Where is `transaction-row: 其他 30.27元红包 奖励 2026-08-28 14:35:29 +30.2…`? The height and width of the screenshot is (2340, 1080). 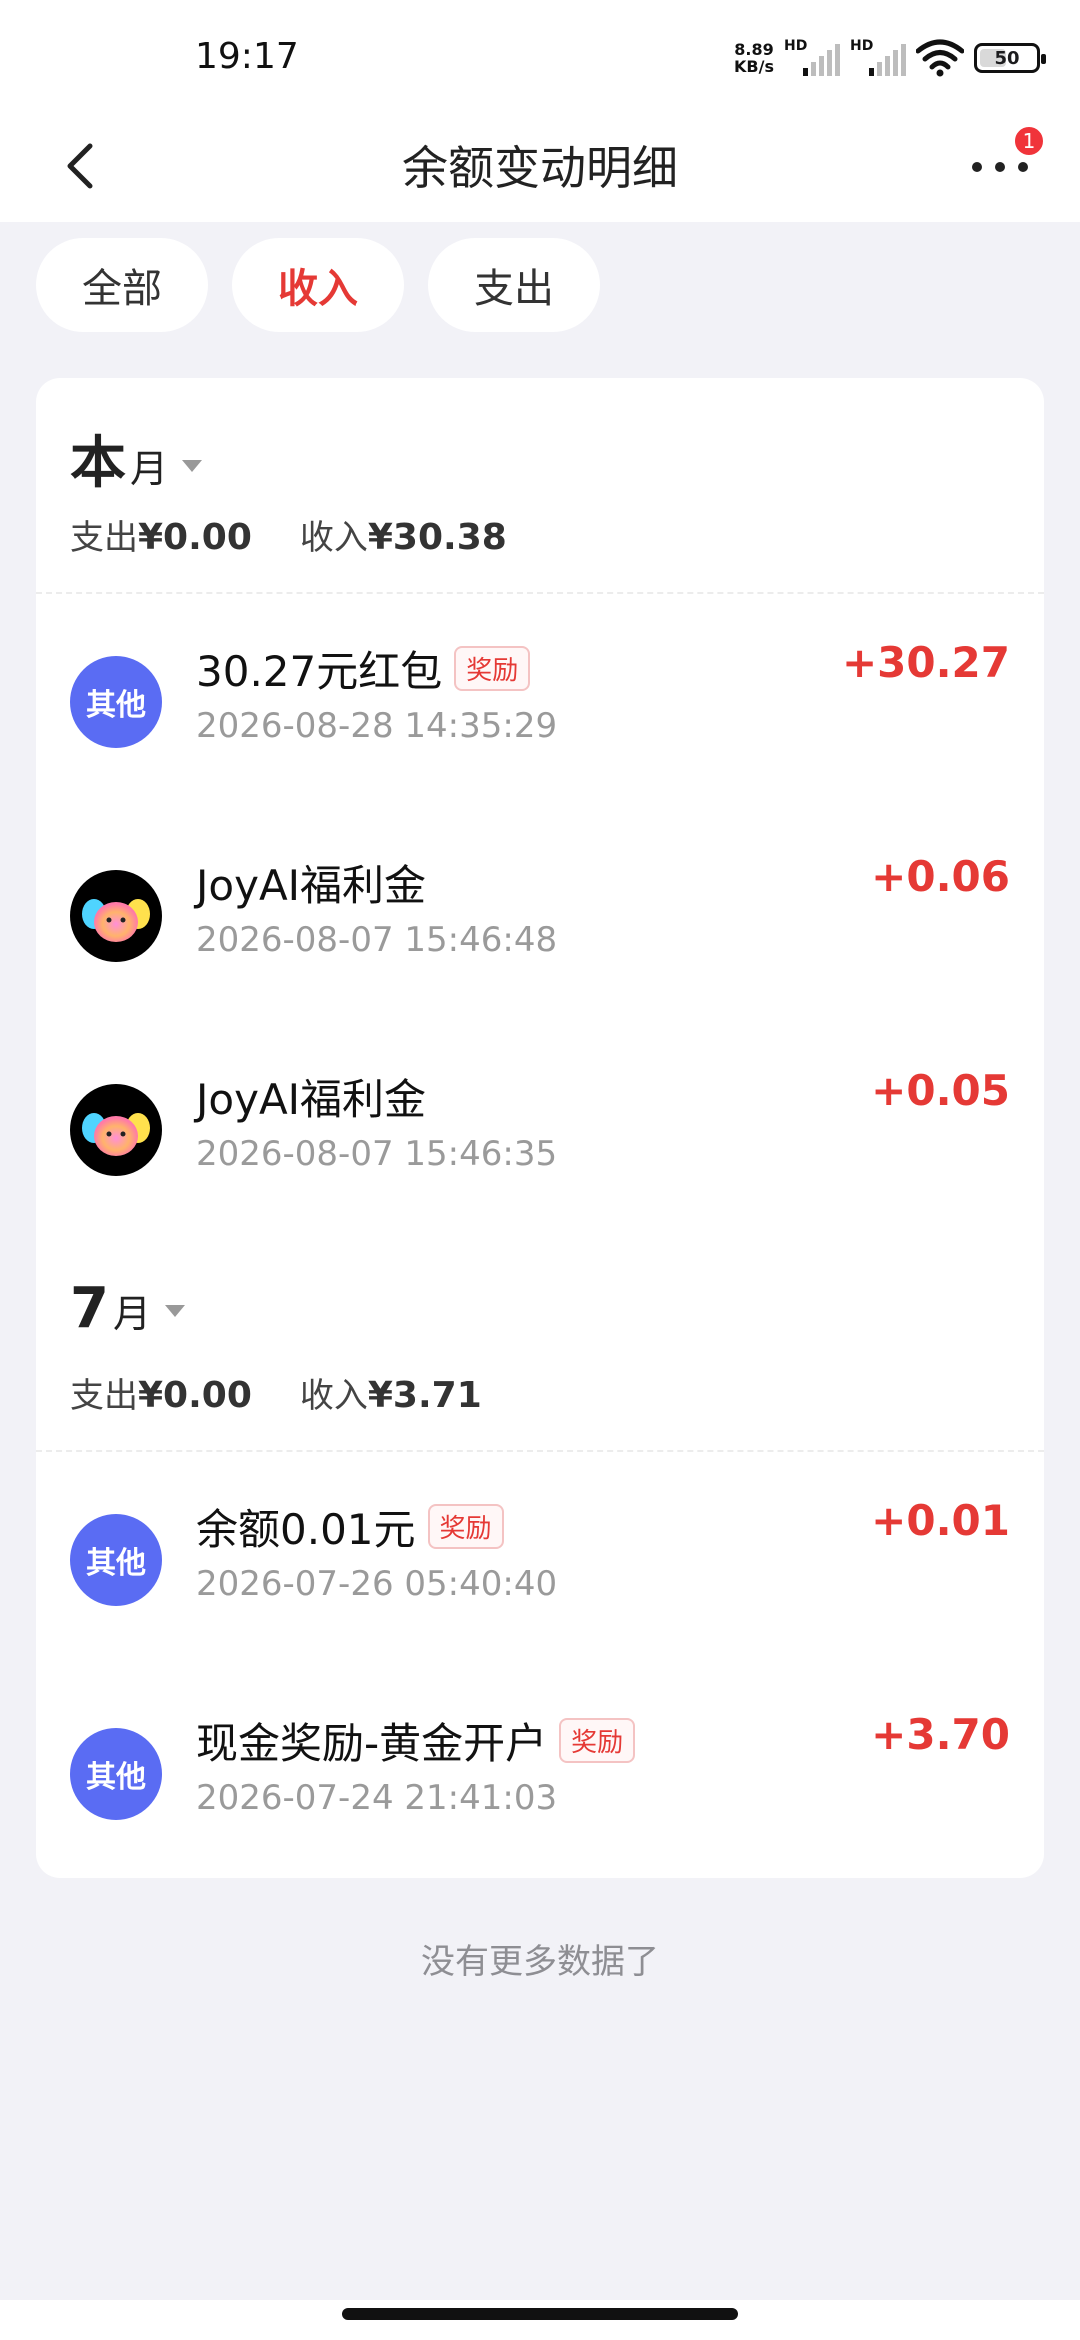
transaction-row: 其他 30.27元红包 奖励 2026-08-28 14:35:29 +30.2… is located at coordinates (540, 701).